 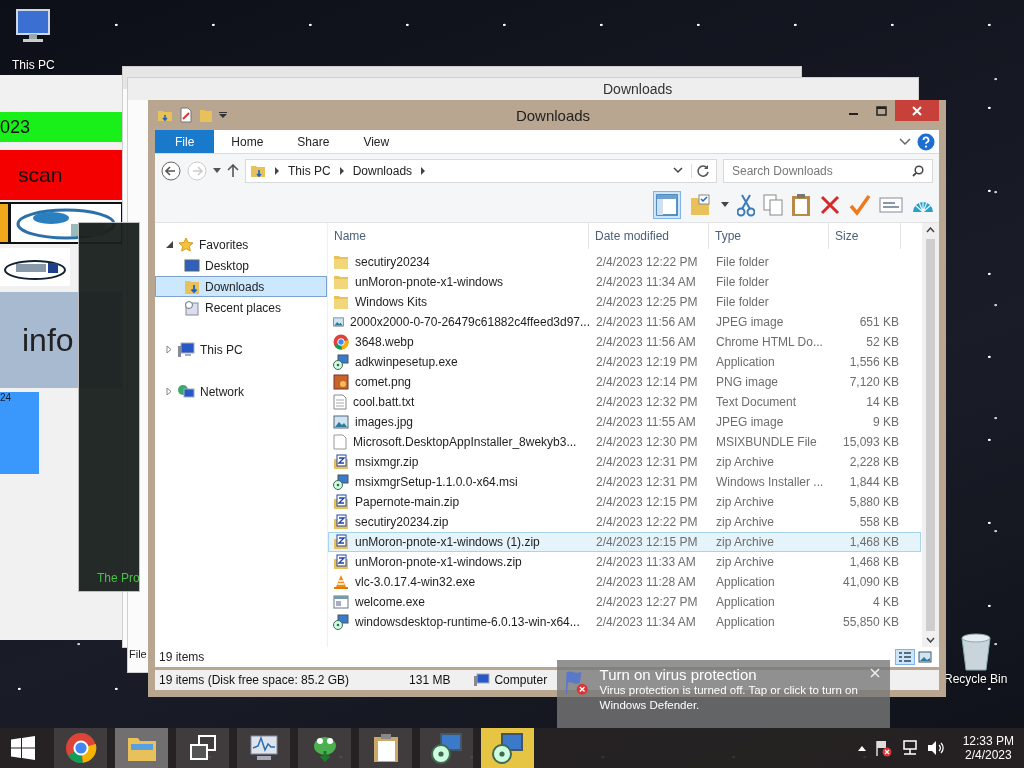 What do you see at coordinates (861, 748) in the screenshot?
I see `show-hidden-icons-icon` at bounding box center [861, 748].